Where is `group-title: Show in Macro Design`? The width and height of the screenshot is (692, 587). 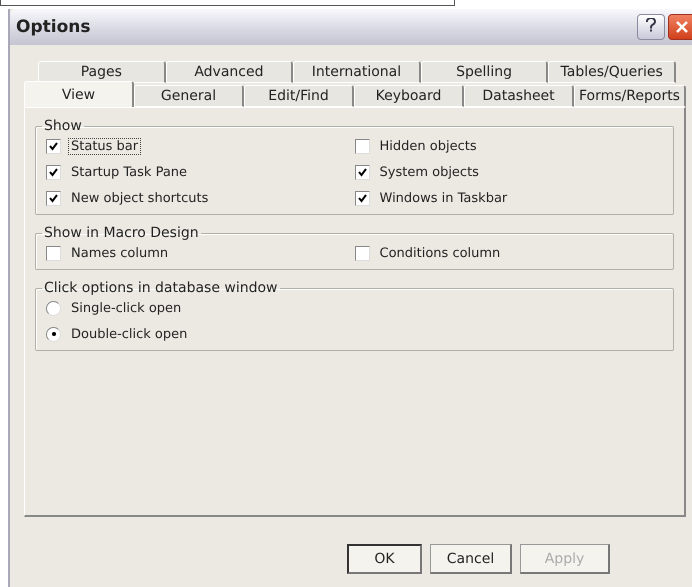 group-title: Show in Macro Design is located at coordinates (121, 233).